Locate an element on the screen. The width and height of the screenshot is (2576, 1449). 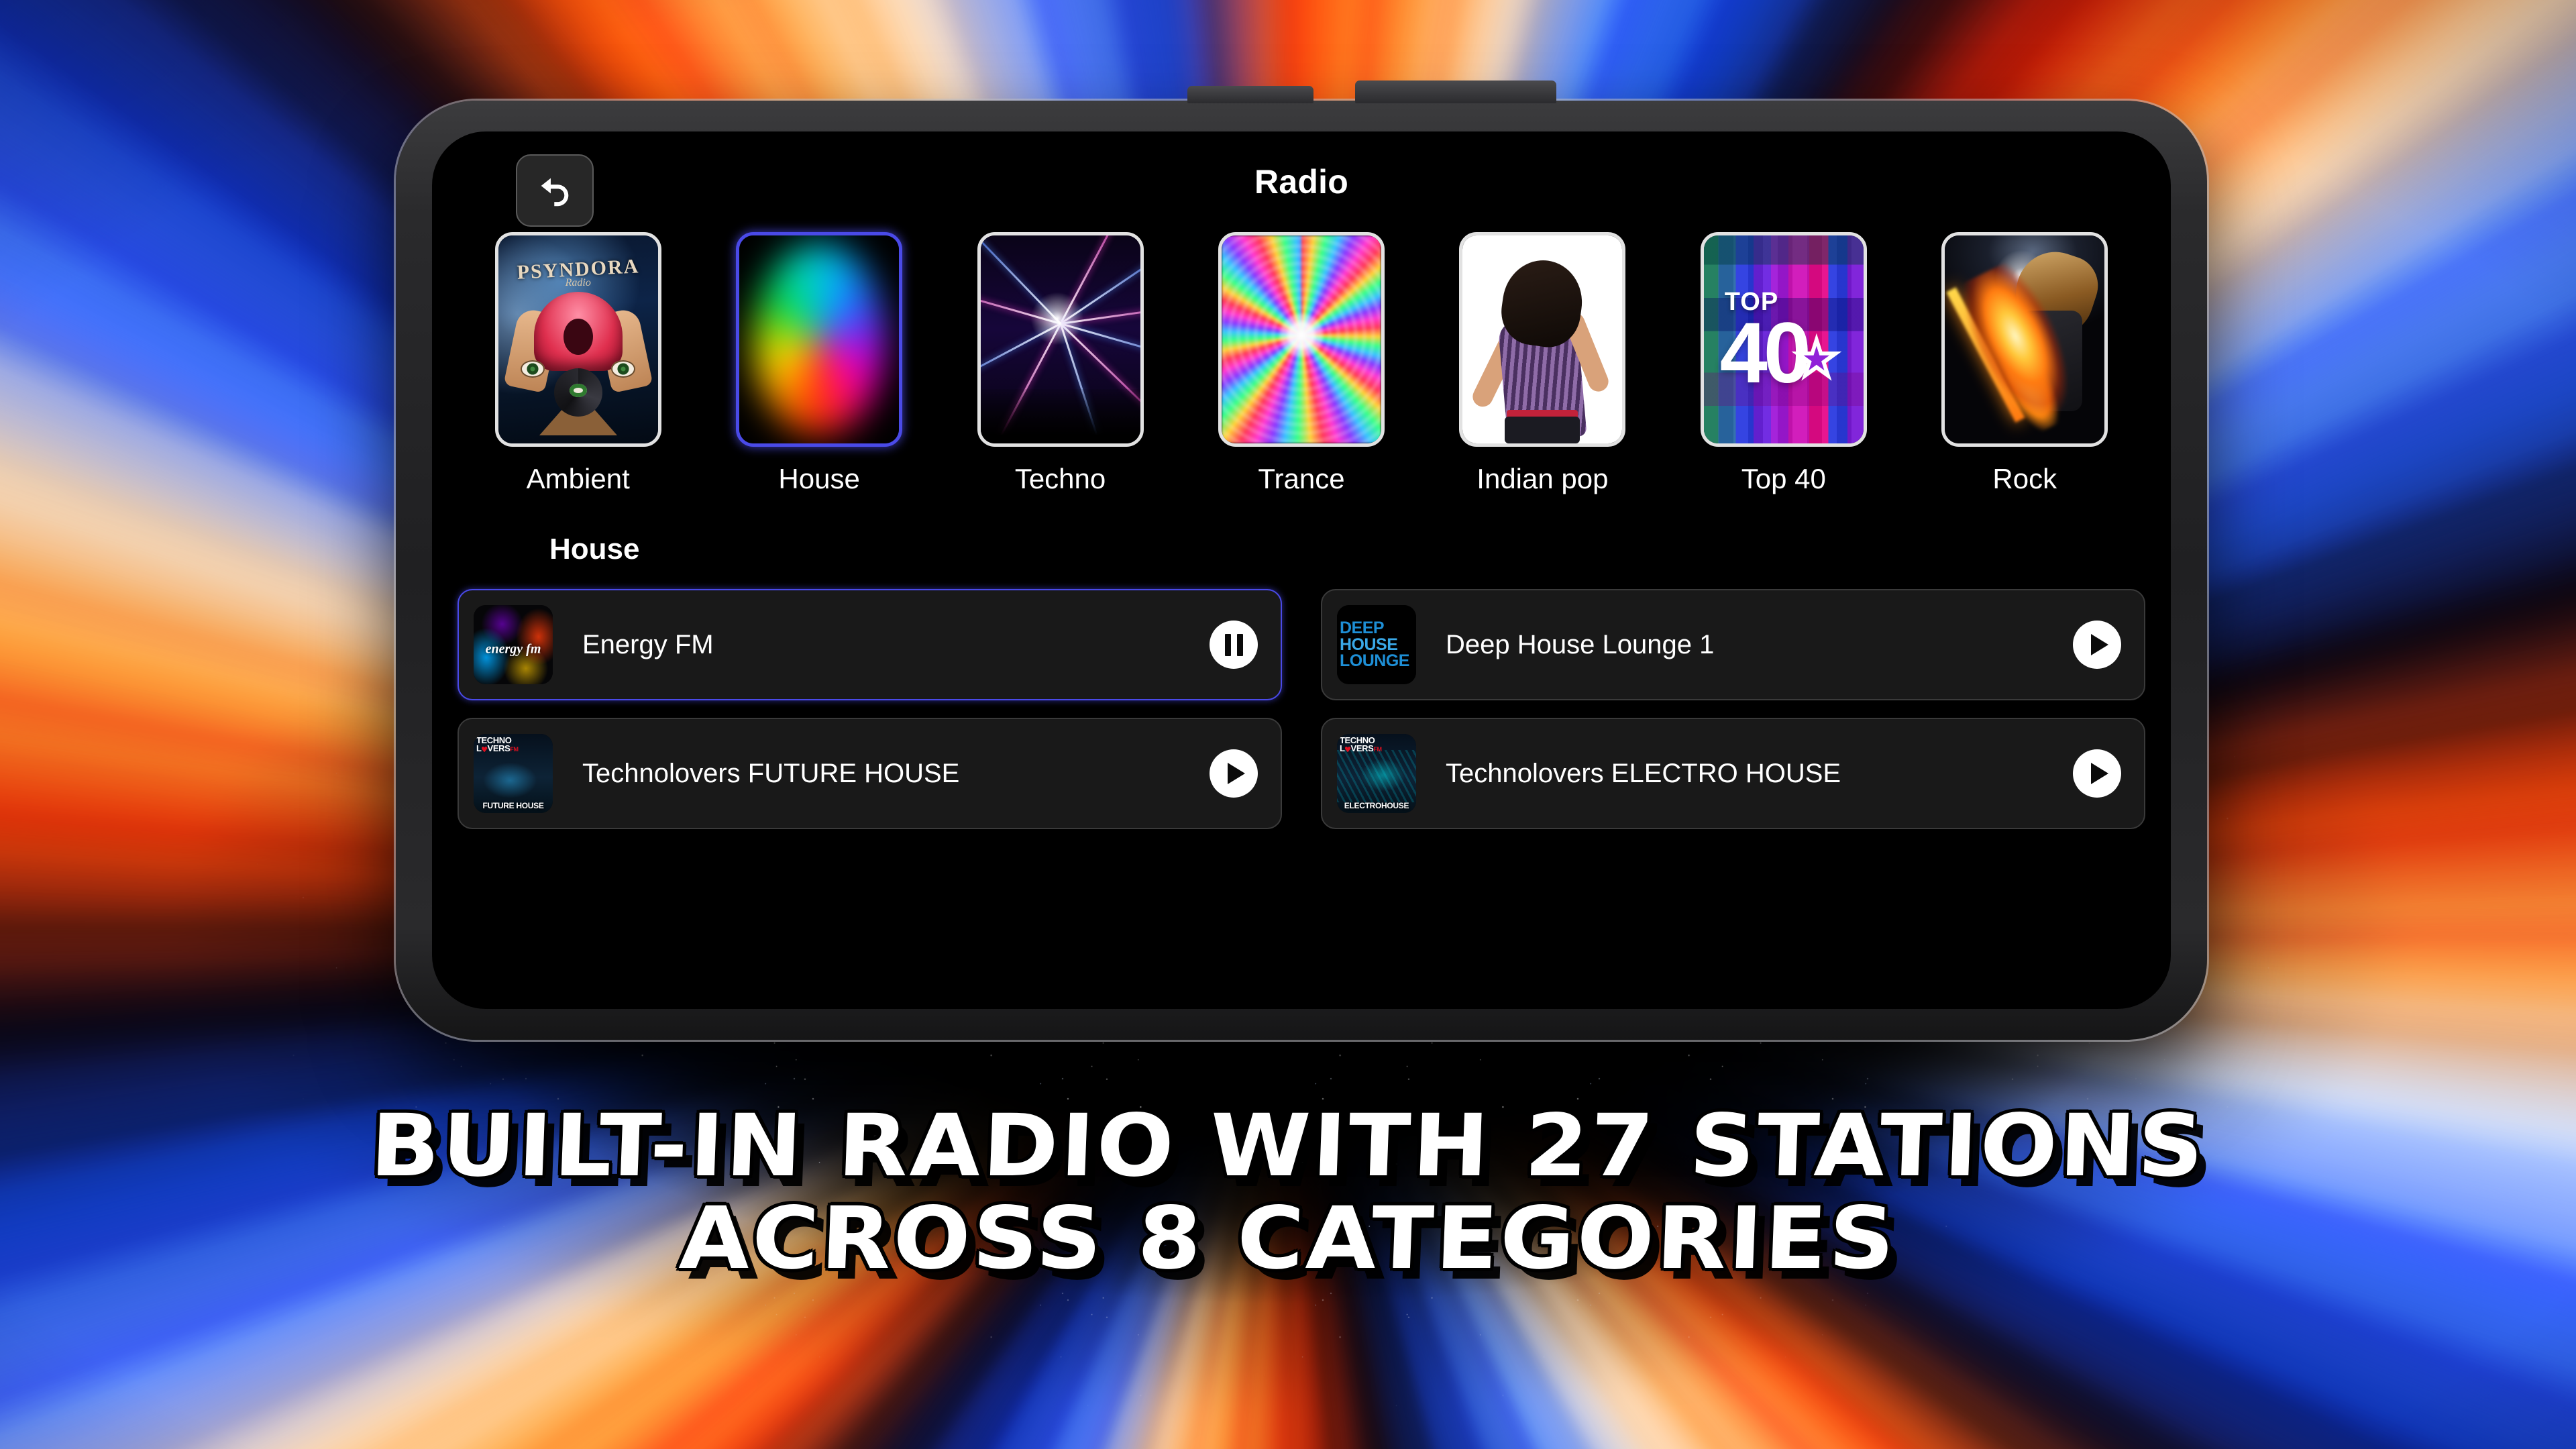
category-label: Top 40 is located at coordinates (1783, 478).